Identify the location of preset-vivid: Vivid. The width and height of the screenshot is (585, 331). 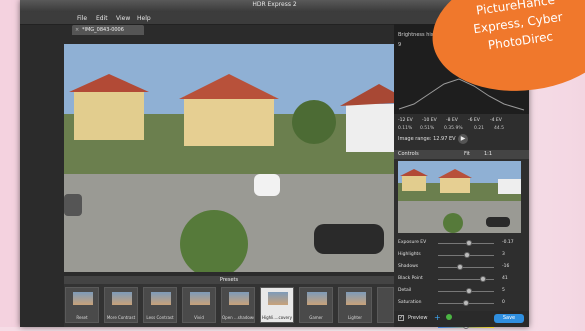
(199, 305).